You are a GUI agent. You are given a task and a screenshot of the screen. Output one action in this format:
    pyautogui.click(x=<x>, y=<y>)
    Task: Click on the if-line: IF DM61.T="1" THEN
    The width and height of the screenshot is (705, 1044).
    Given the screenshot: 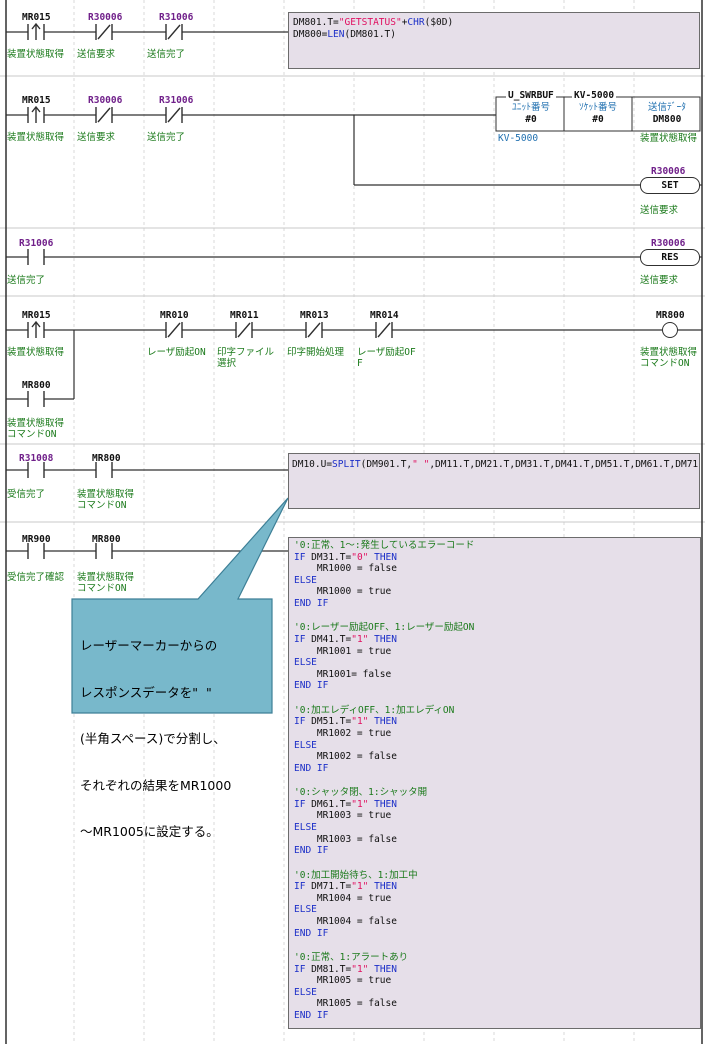 What is the action you would take?
    pyautogui.click(x=345, y=804)
    